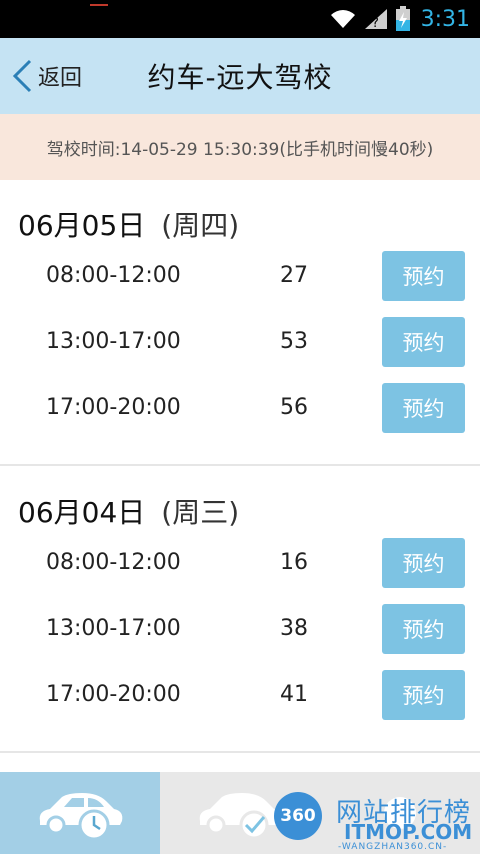  What do you see at coordinates (240, 629) in the screenshot?
I see `time-slot-row: 13:00-17:00 38 预约` at bounding box center [240, 629].